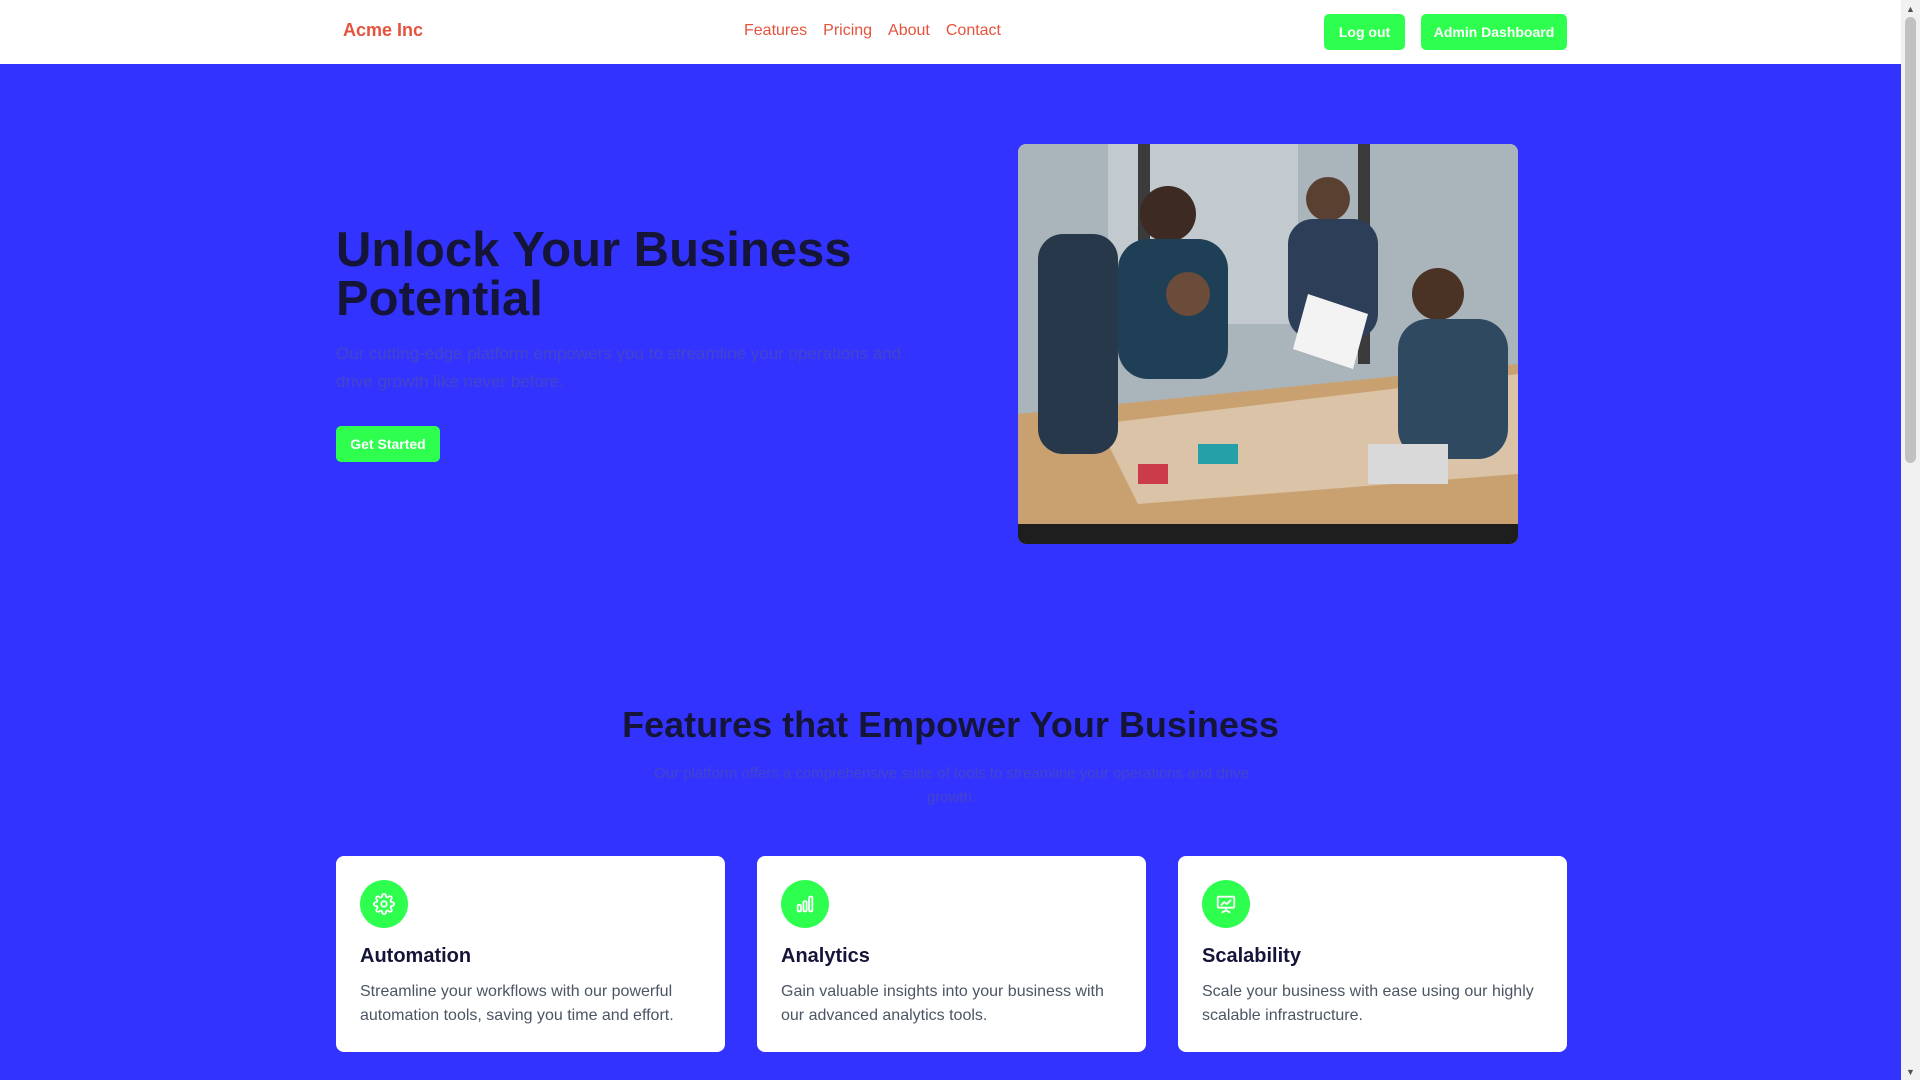 Image resolution: width=1920 pixels, height=1080 pixels. I want to click on hero-title-line2: Potential, so click(439, 299).